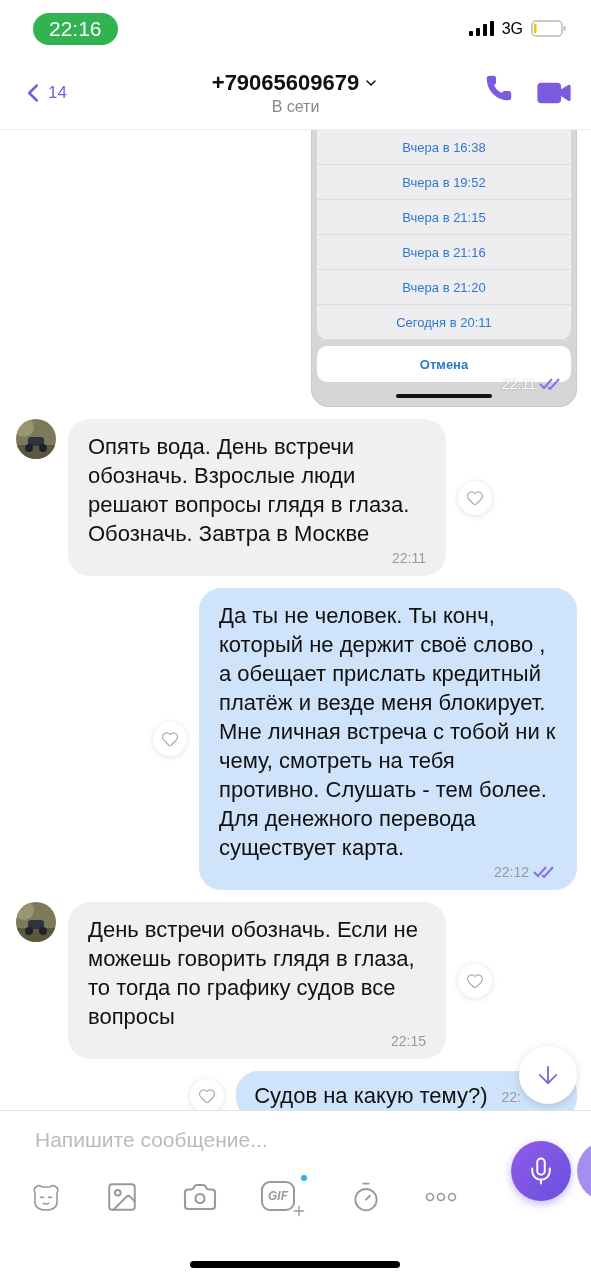 This screenshot has height=1280, width=591. What do you see at coordinates (285, 83) in the screenshot?
I see `contact-name: +79065609679` at bounding box center [285, 83].